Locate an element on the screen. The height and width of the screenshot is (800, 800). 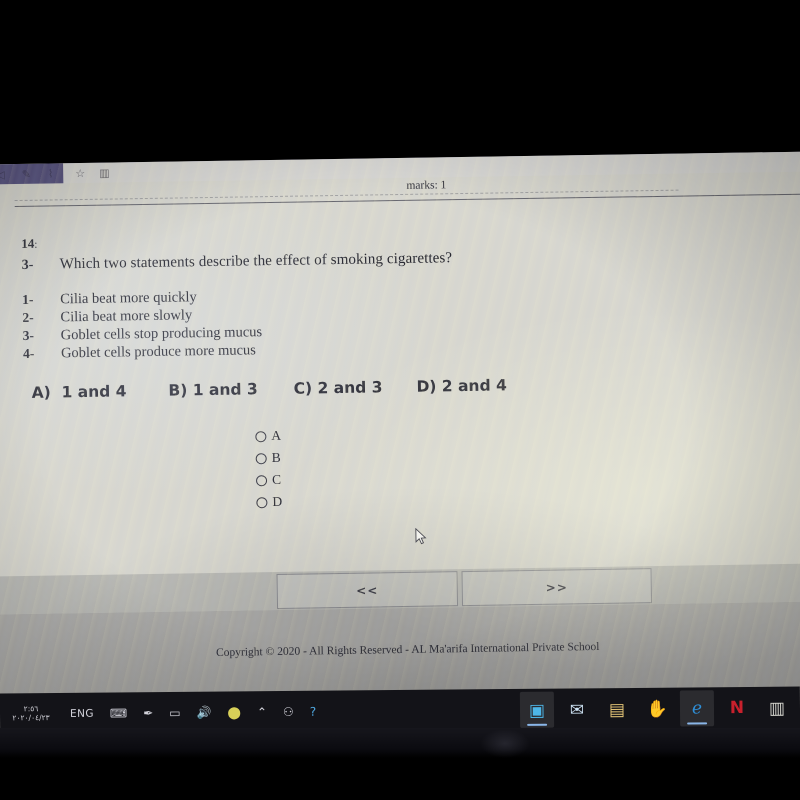
pen-icon: ✎ is located at coordinates (26, 174).